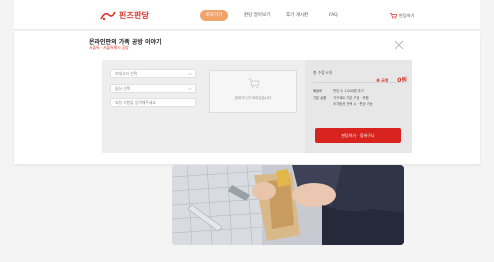 Image resolution: width=494 pixels, height=262 pixels. I want to click on cart-empty-text: 장바구니가 비어있습니다, so click(253, 98).